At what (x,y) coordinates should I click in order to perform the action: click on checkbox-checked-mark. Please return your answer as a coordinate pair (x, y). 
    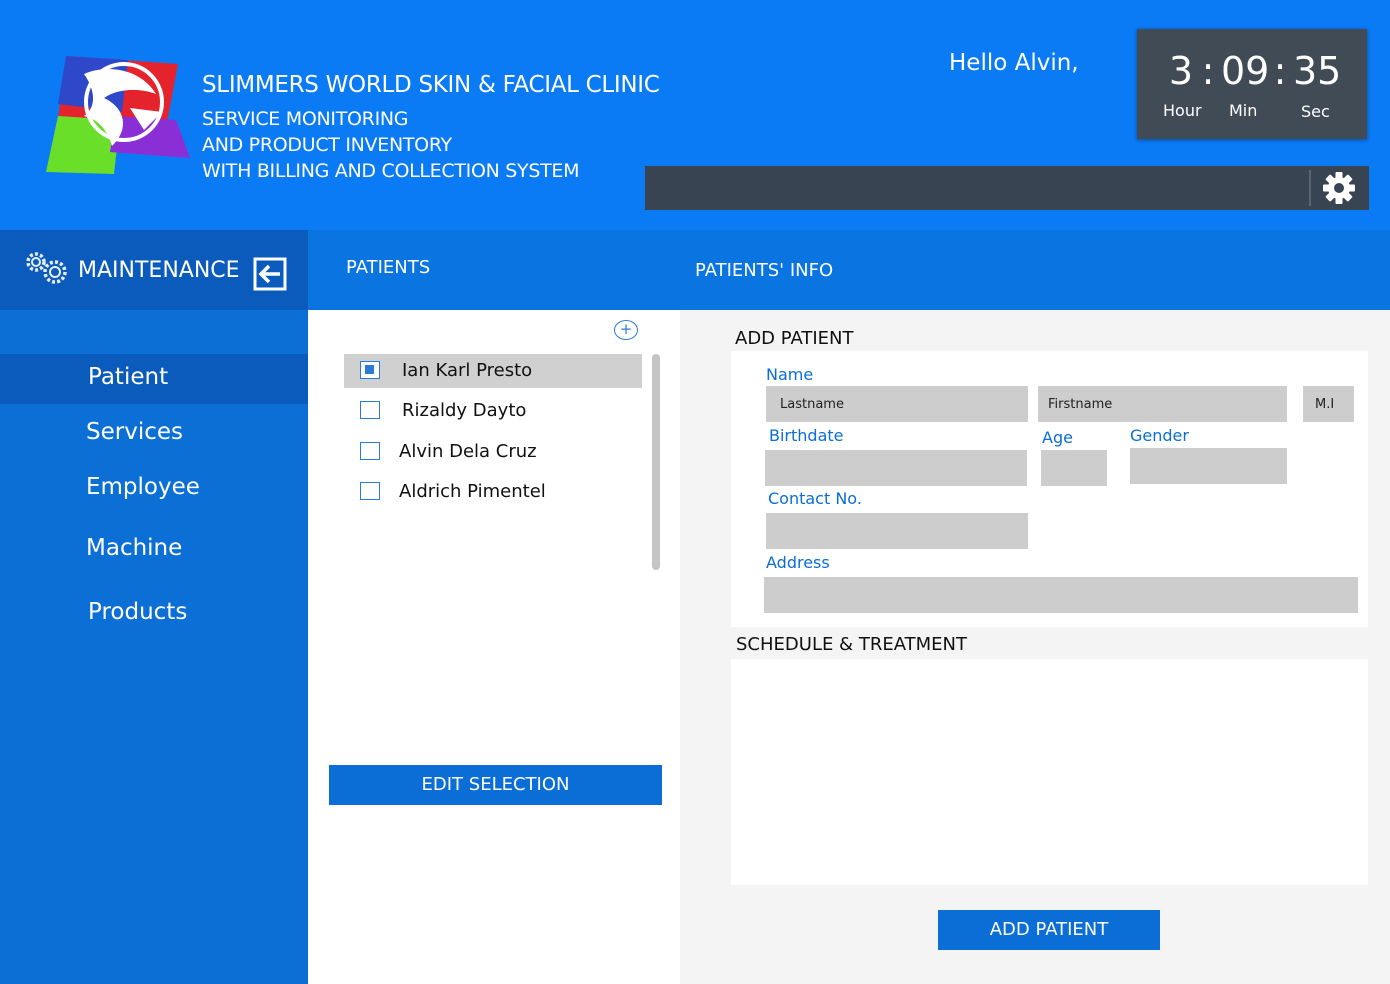
    Looking at the image, I should click on (369, 369).